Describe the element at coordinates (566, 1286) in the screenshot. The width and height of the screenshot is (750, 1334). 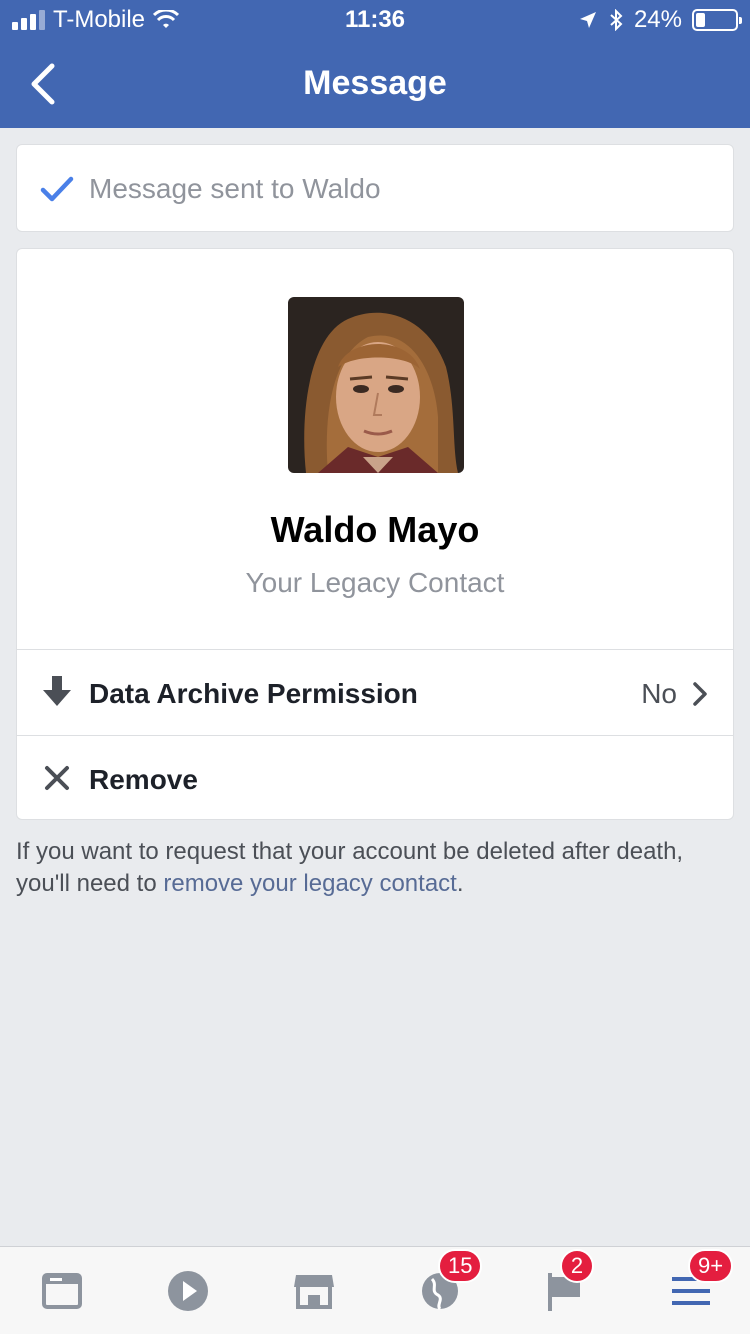
I see `tab-groups: 2` at that location.